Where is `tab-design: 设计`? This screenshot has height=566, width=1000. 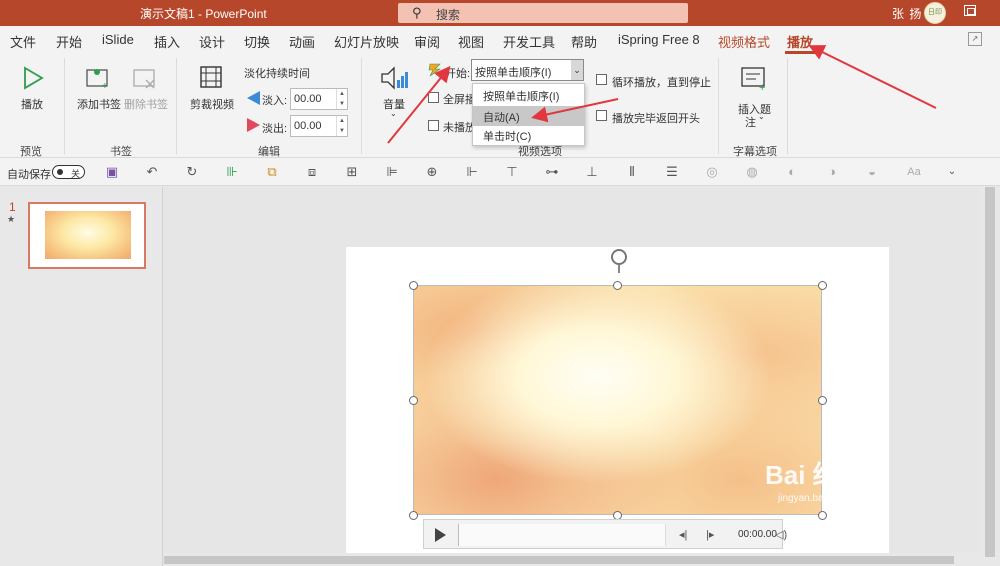
tab-design: 设计 is located at coordinates (212, 41).